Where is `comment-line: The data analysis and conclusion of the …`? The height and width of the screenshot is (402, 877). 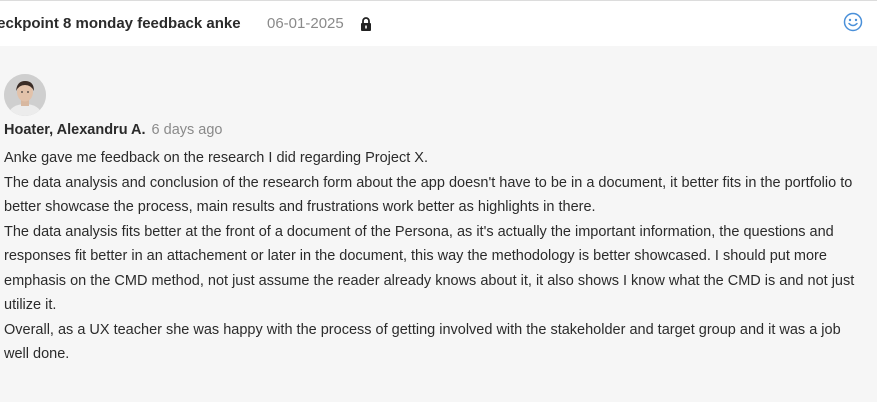
comment-line: The data analysis and conclusion of the … is located at coordinates (428, 195).